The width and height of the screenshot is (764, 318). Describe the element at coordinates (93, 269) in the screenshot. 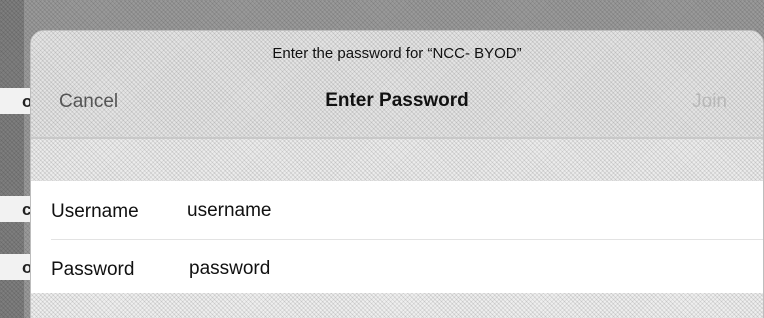

I see `password-label: Password` at that location.